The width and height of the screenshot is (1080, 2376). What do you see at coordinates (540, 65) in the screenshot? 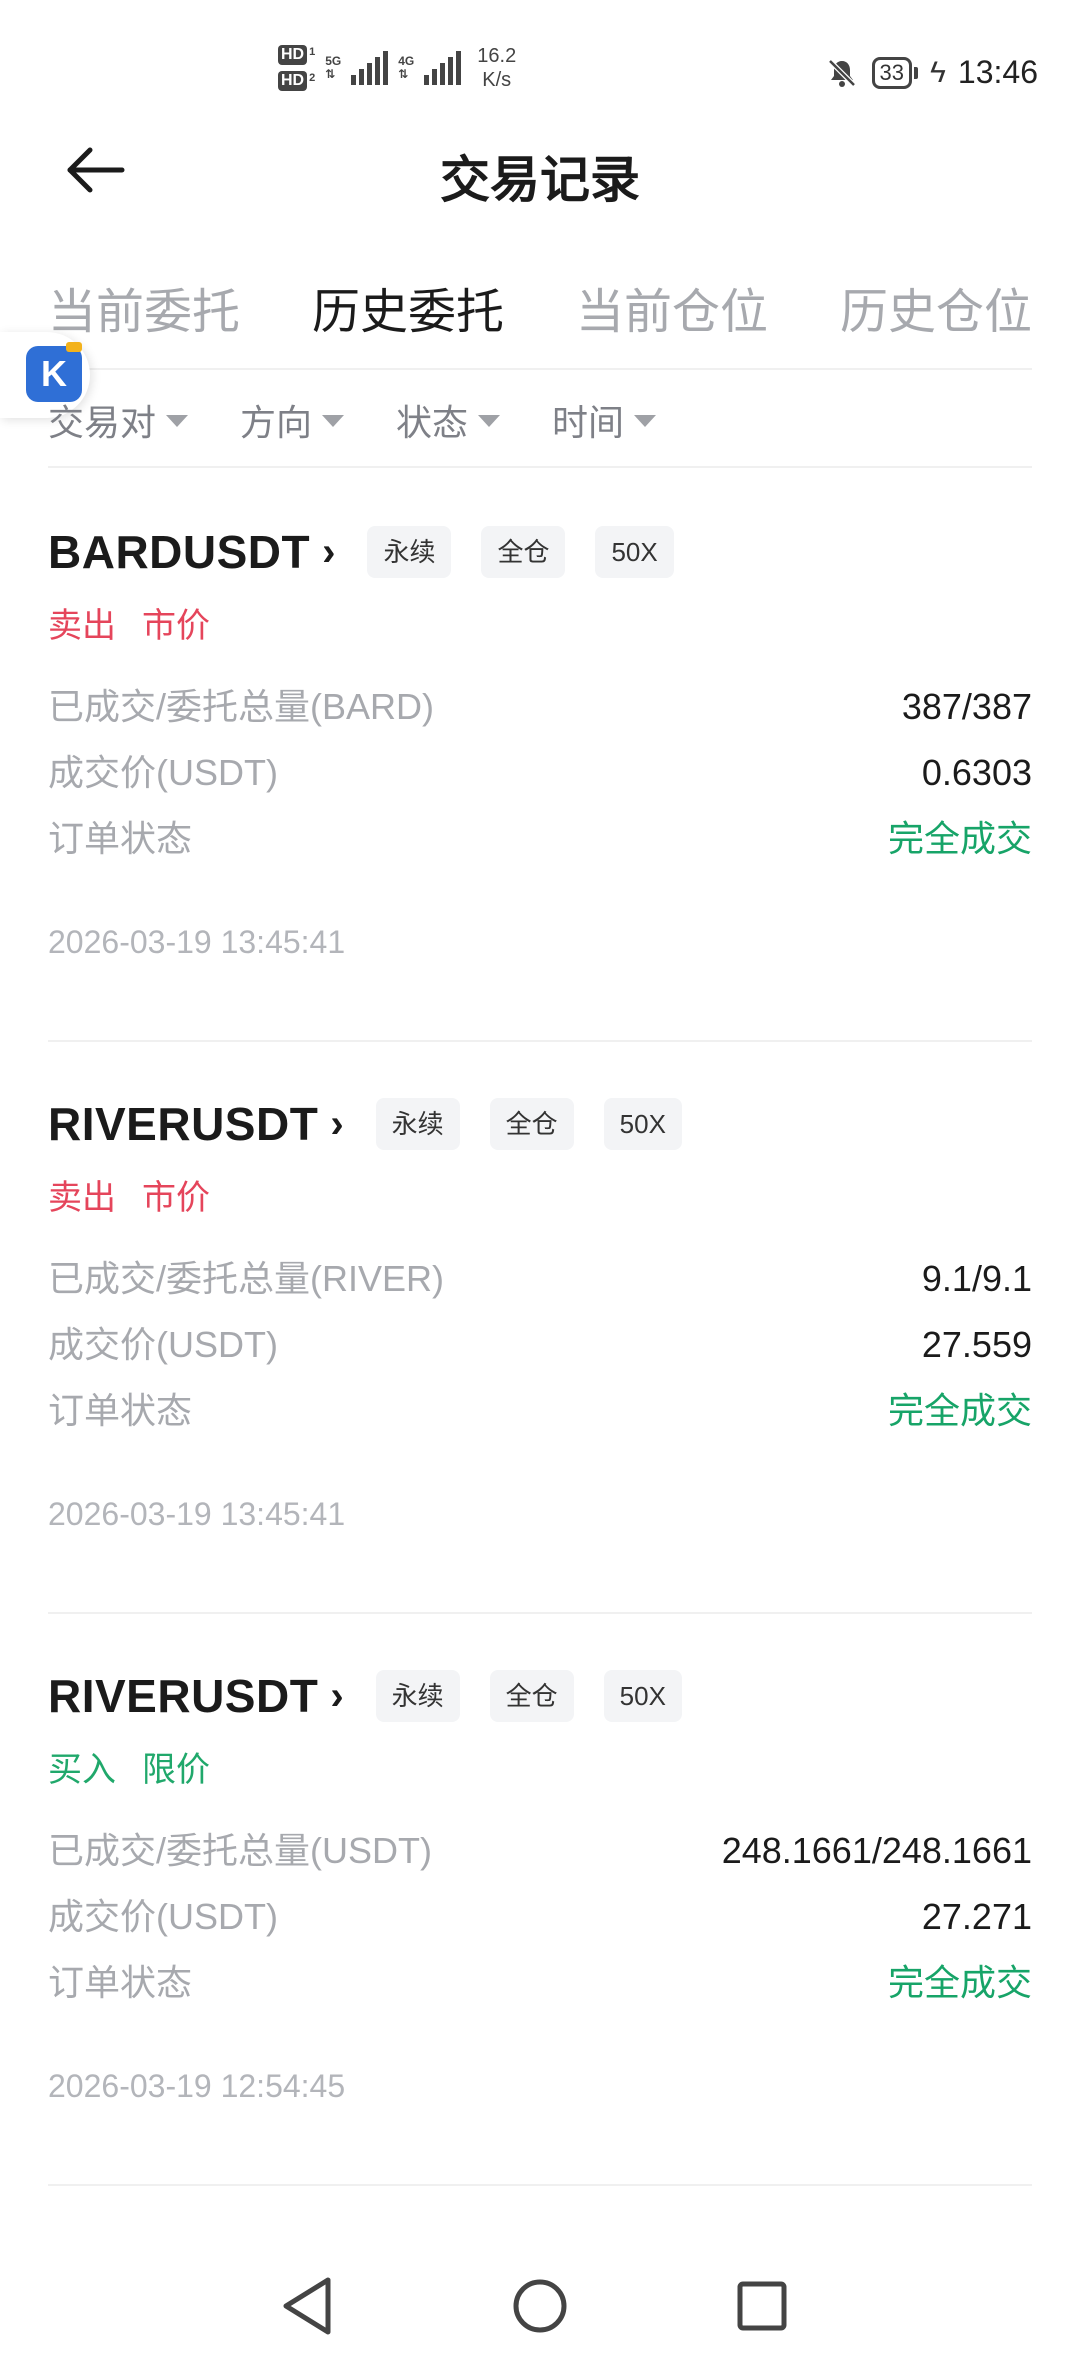
I see `status-bar: HD 1 HD 2 5G ⇅ 4G ⇅ 16.2 K/s 33 ϟ 13:46` at bounding box center [540, 65].